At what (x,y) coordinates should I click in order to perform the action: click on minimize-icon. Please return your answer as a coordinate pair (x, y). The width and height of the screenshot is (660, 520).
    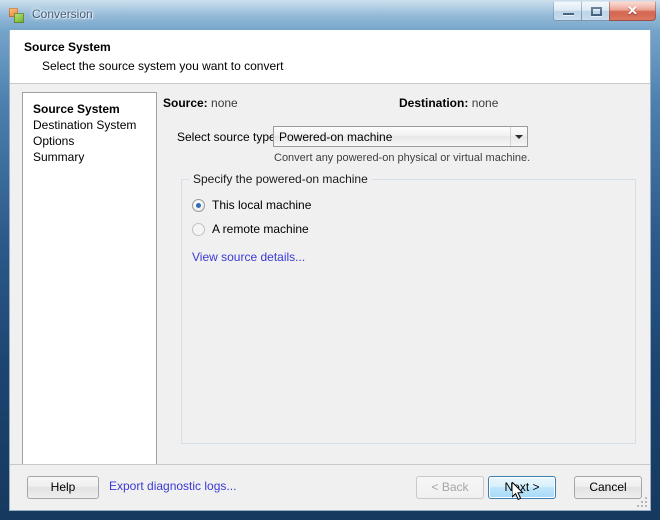
    Looking at the image, I should click on (568, 14).